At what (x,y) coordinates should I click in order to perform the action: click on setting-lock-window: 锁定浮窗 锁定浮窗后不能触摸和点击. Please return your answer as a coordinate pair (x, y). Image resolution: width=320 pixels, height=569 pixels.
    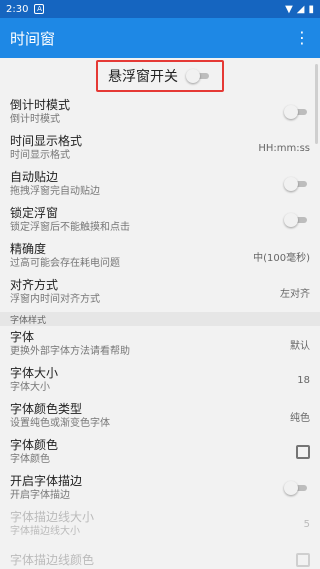
    Looking at the image, I should click on (160, 220).